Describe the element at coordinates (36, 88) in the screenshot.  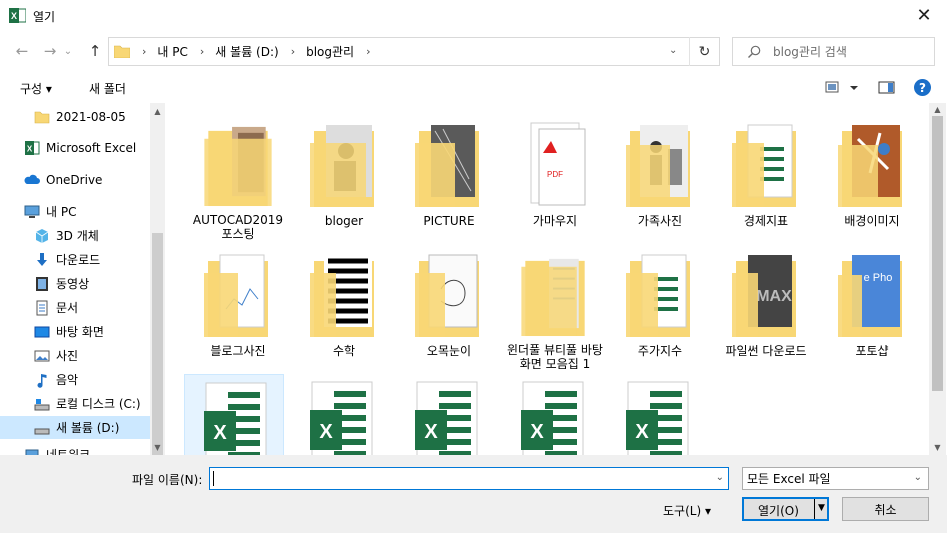
I see `organize-button: 구성 ▾` at that location.